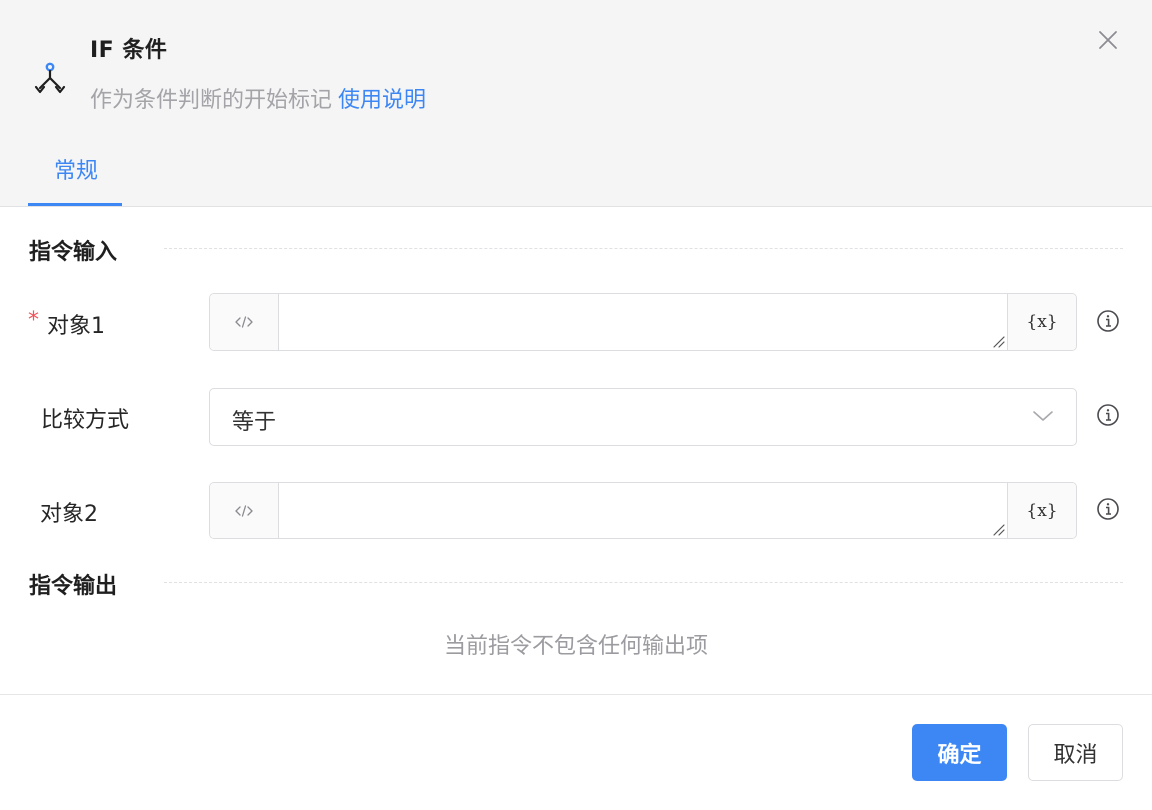  What do you see at coordinates (75, 204) in the screenshot?
I see `tab-active-indicator` at bounding box center [75, 204].